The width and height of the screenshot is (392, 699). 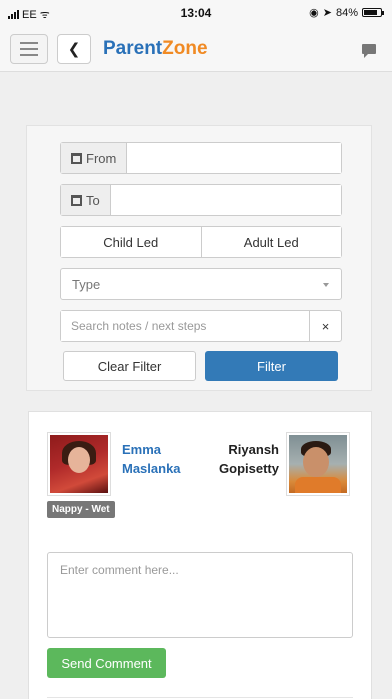 What do you see at coordinates (131, 242) in the screenshot?
I see `child-led-button: Child Led` at bounding box center [131, 242].